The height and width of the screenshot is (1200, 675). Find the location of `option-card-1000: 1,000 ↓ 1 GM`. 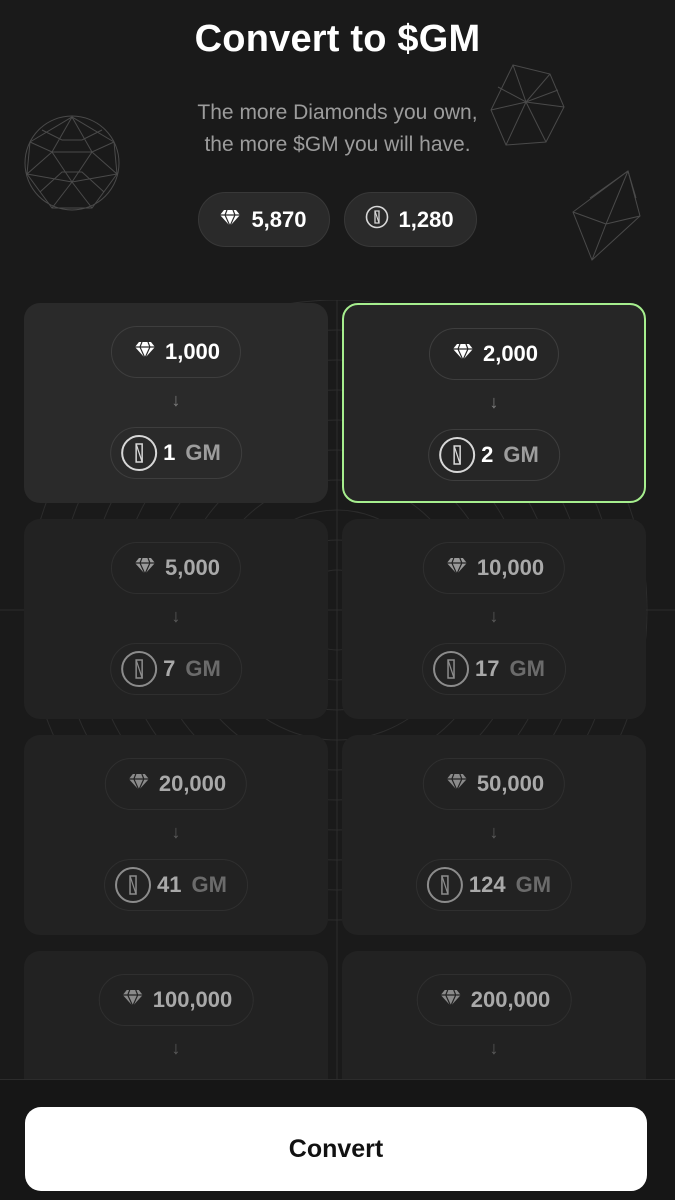

option-card-1000: 1,000 ↓ 1 GM is located at coordinates (176, 403).